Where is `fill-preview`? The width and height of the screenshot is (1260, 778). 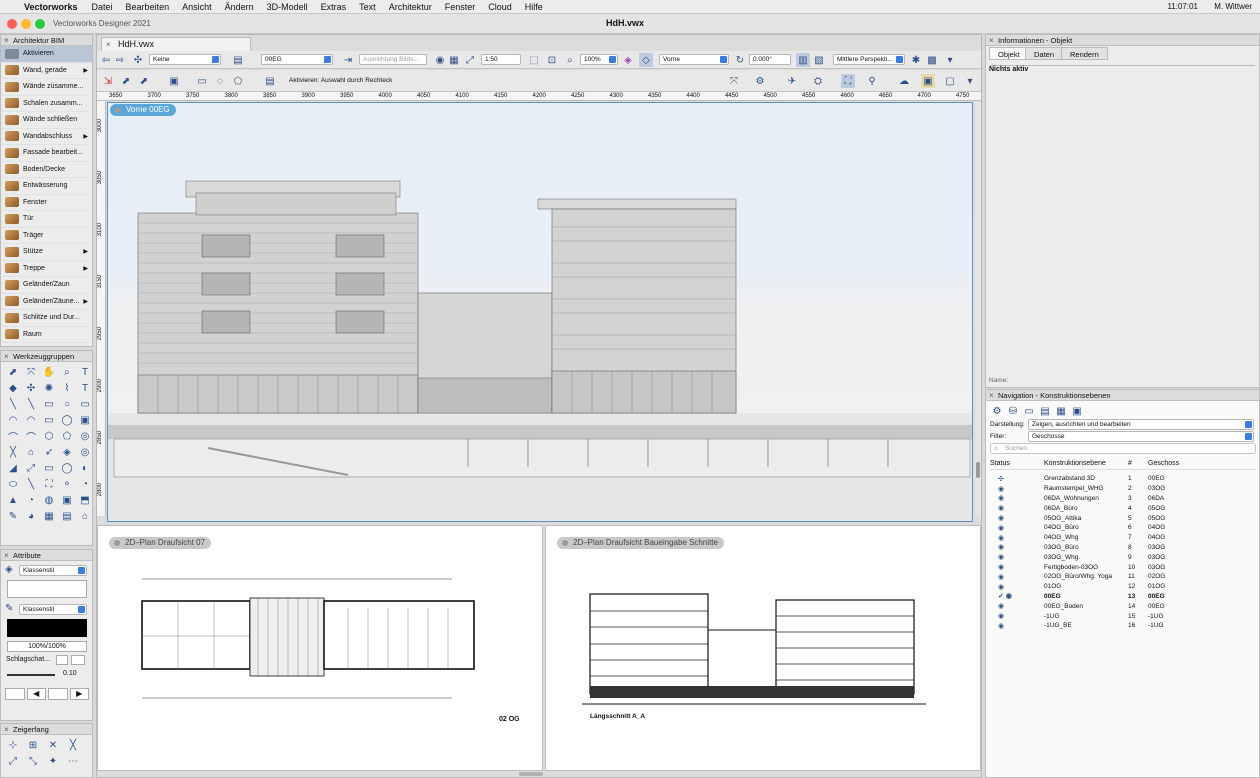 fill-preview is located at coordinates (47, 589).